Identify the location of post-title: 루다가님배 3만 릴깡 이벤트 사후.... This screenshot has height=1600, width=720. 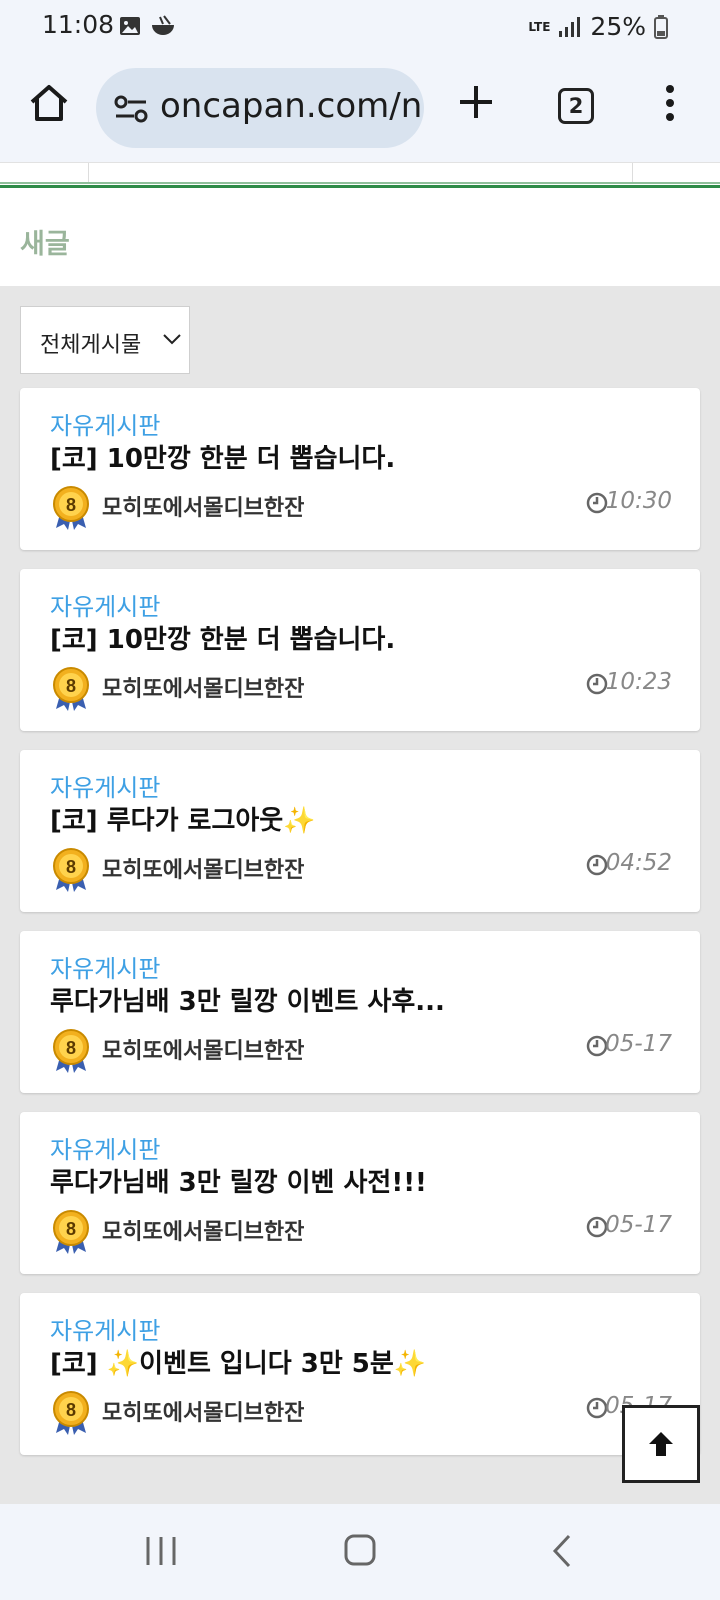
(247, 999).